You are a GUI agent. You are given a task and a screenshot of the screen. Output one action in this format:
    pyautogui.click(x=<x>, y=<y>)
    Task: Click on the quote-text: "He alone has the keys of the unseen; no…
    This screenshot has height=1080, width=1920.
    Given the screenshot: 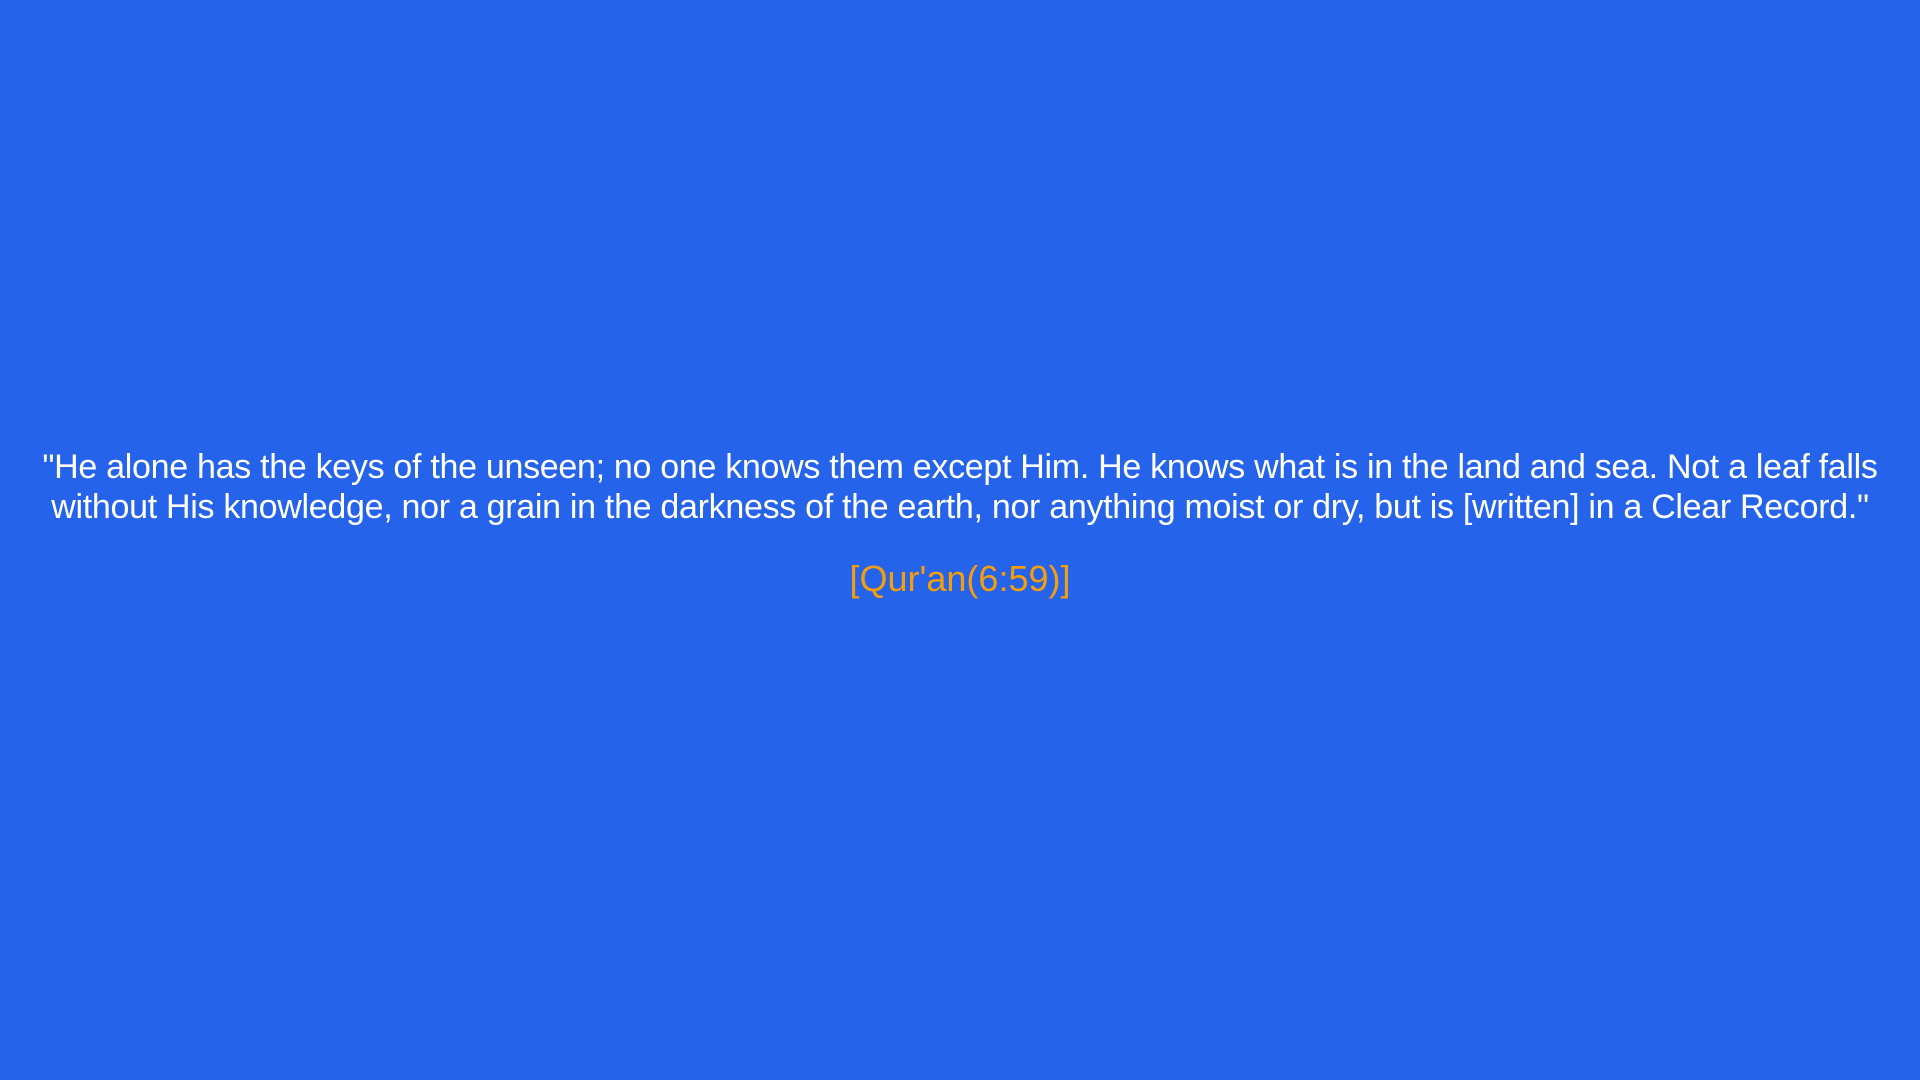 What is the action you would take?
    pyautogui.click(x=960, y=487)
    